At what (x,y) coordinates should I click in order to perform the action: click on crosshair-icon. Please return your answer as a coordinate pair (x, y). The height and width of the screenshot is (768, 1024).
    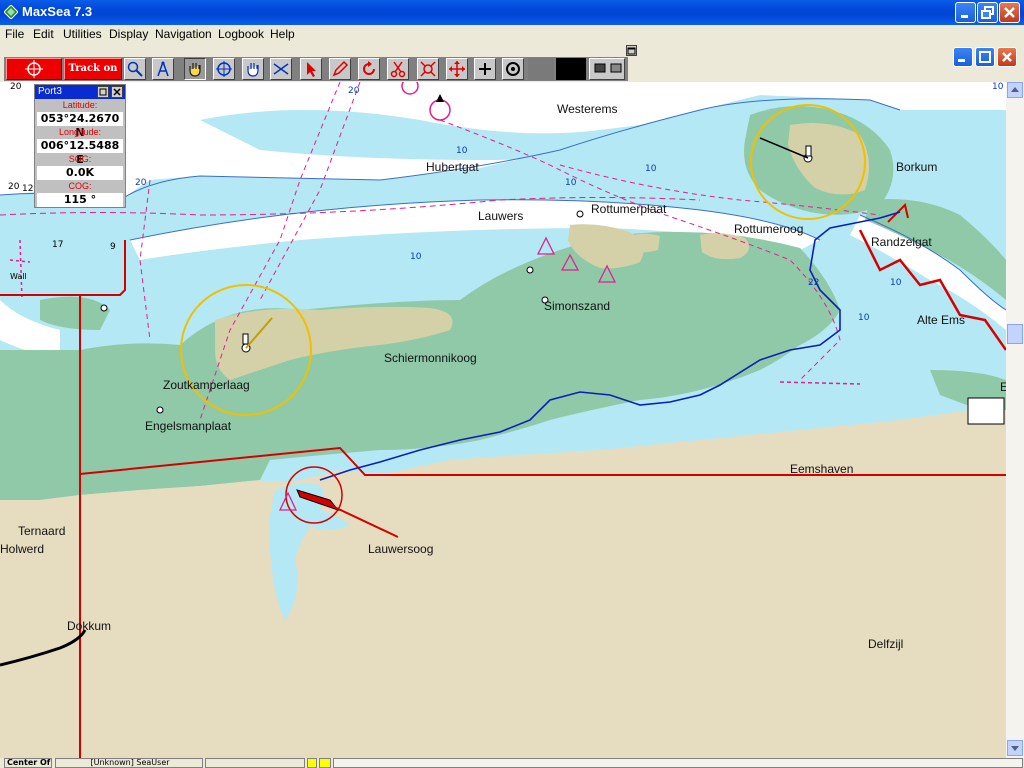
    Looking at the image, I should click on (224, 69).